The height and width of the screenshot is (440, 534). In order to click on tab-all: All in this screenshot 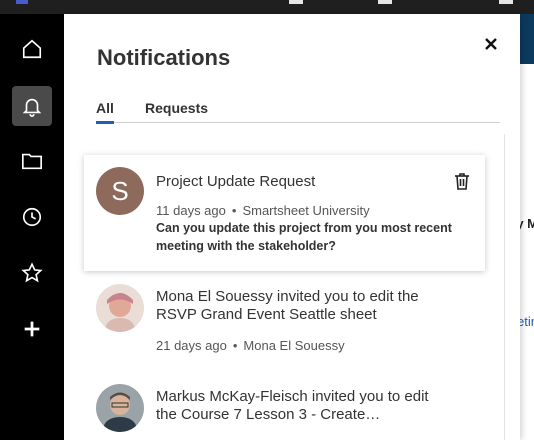, I will do `click(105, 112)`.